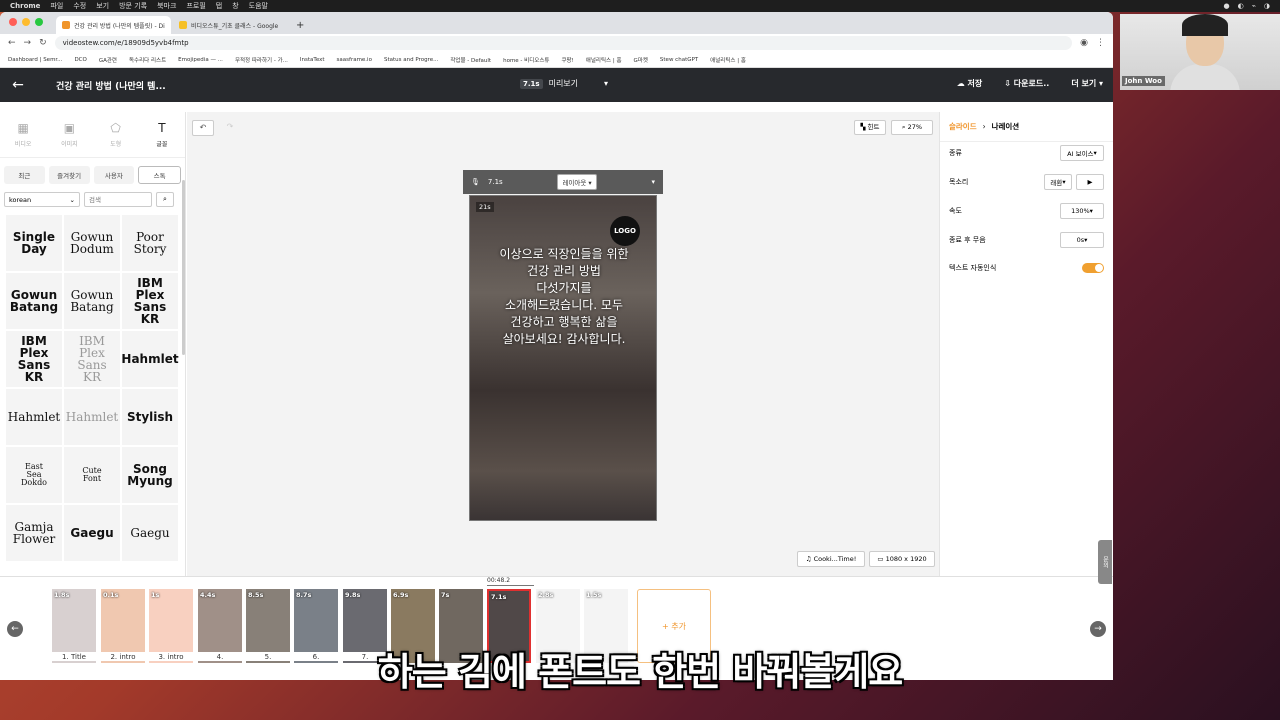  I want to click on font-option: Stylish, so click(150, 417).